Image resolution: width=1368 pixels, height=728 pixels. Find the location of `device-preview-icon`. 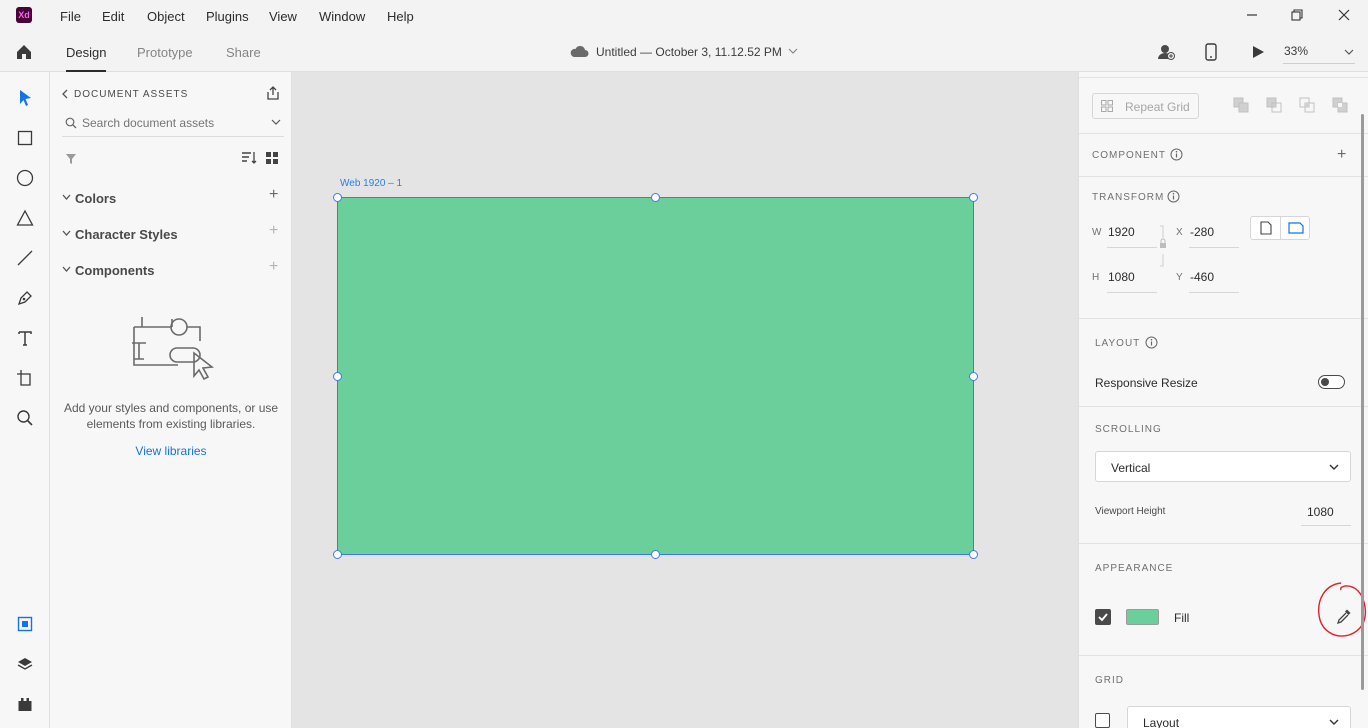

device-preview-icon is located at coordinates (1211, 52).